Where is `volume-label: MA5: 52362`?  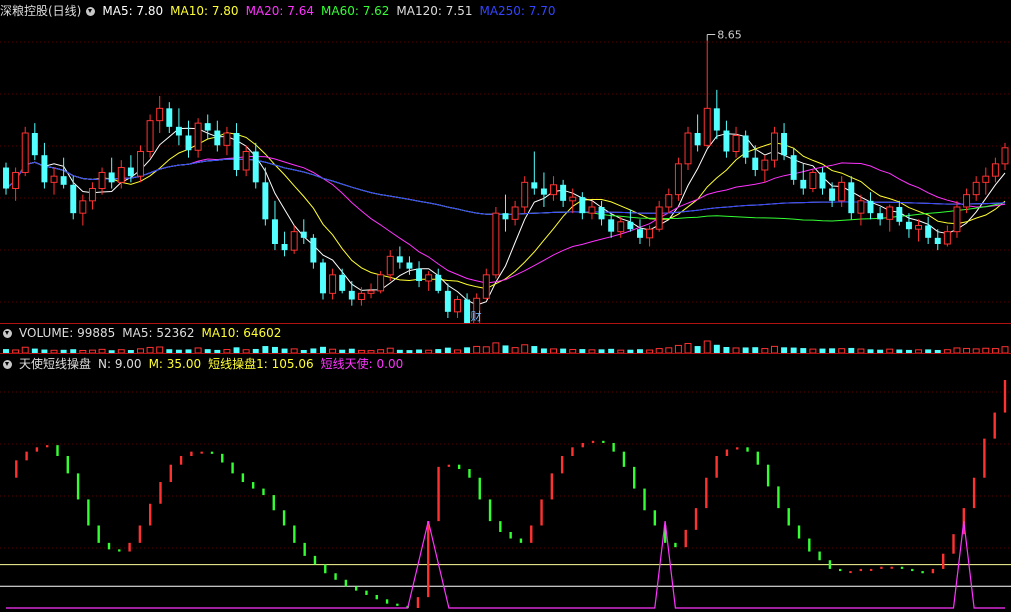 volume-label: MA5: 52362 is located at coordinates (158, 333).